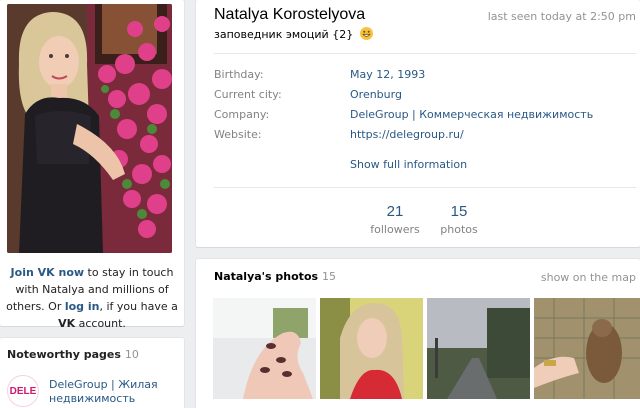 The width and height of the screenshot is (640, 408). I want to click on photos-count: 15, so click(329, 276).